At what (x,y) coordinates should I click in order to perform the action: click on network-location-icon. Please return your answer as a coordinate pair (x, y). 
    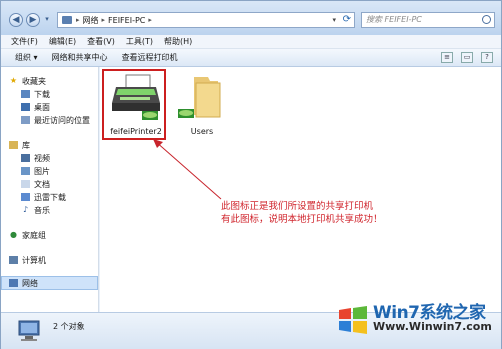
    Looking at the image, I should click on (67, 20).